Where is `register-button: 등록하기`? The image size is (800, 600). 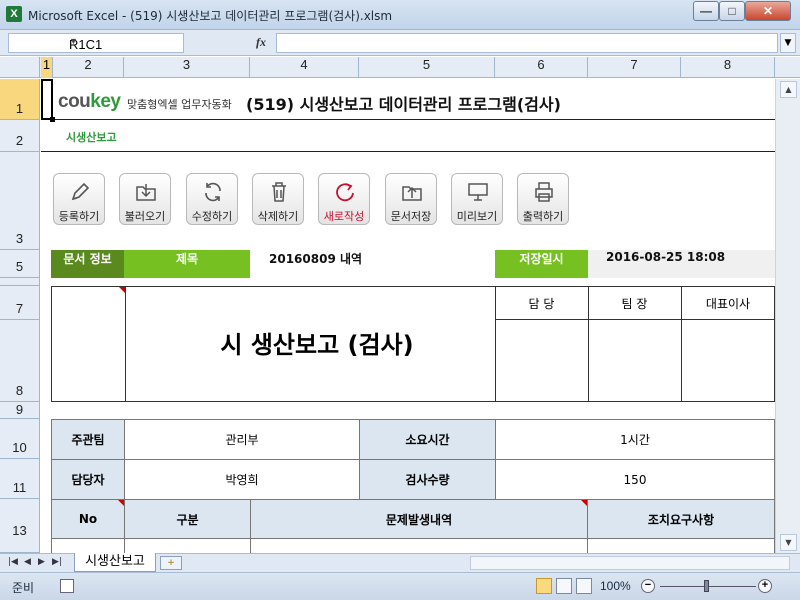
register-button: 등록하기 is located at coordinates (79, 199).